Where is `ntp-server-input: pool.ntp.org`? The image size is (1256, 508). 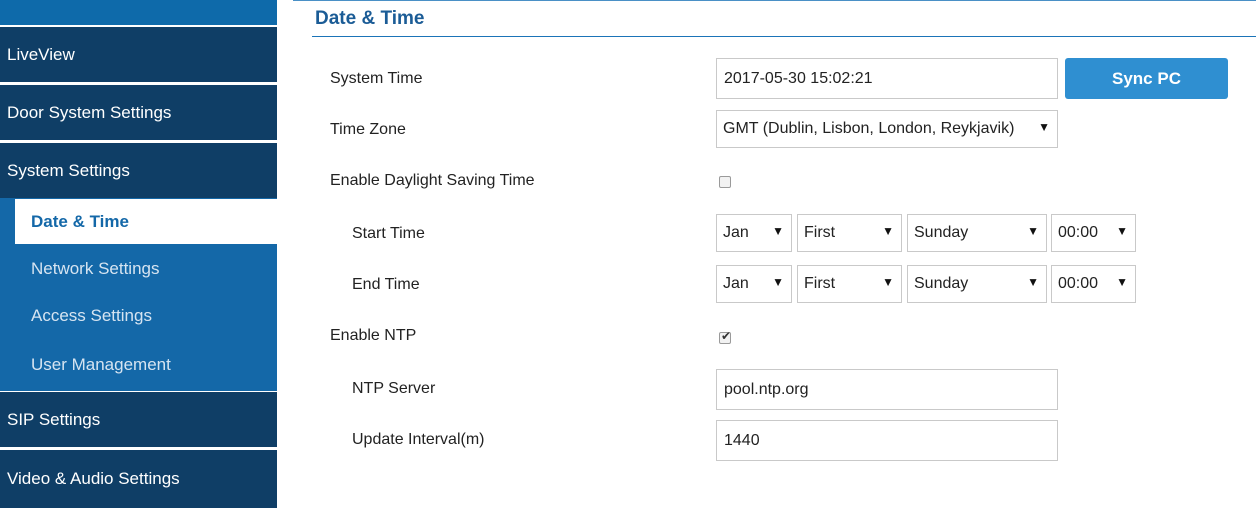 ntp-server-input: pool.ntp.org is located at coordinates (887, 389).